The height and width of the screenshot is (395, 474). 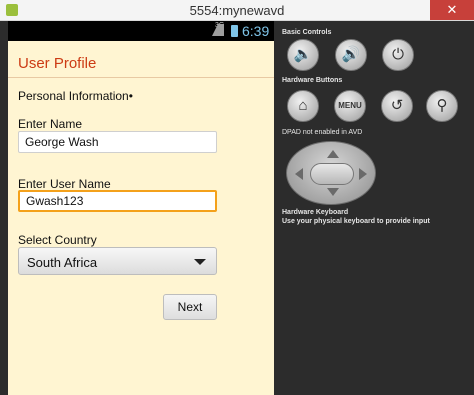 What do you see at coordinates (218, 30) in the screenshot?
I see `signal-icon` at bounding box center [218, 30].